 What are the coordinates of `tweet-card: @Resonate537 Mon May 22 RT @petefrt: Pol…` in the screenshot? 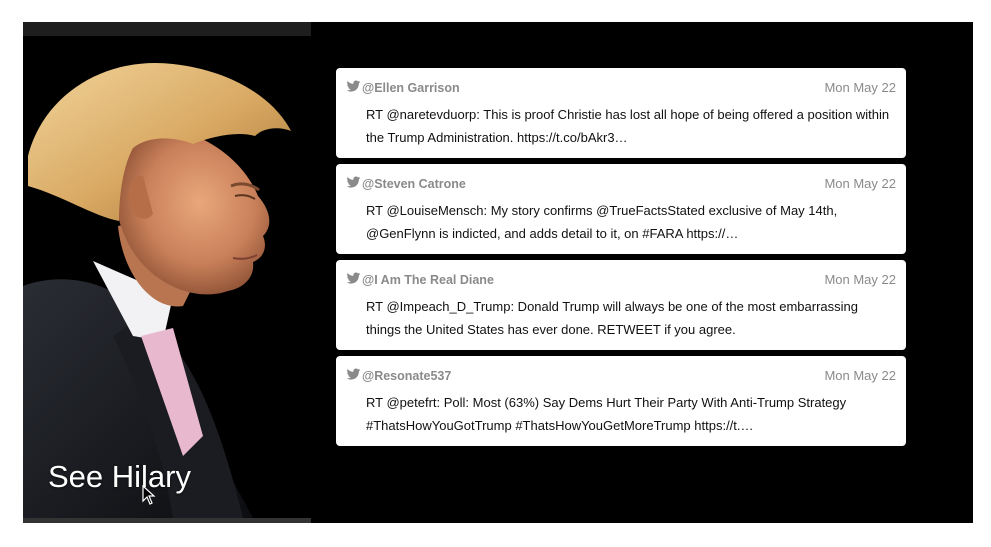 It's located at (621, 401).